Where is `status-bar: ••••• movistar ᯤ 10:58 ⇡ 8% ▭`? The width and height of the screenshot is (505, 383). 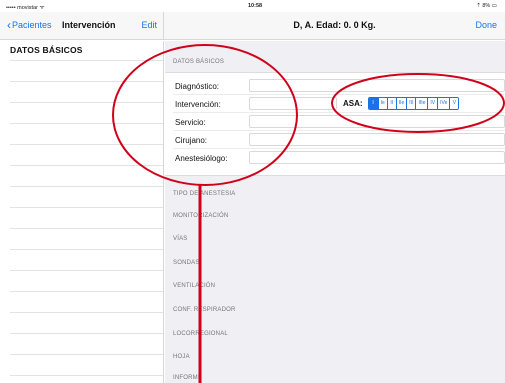 status-bar: ••••• movistar ᯤ 10:58 ⇡ 8% ▭ is located at coordinates (252, 6).